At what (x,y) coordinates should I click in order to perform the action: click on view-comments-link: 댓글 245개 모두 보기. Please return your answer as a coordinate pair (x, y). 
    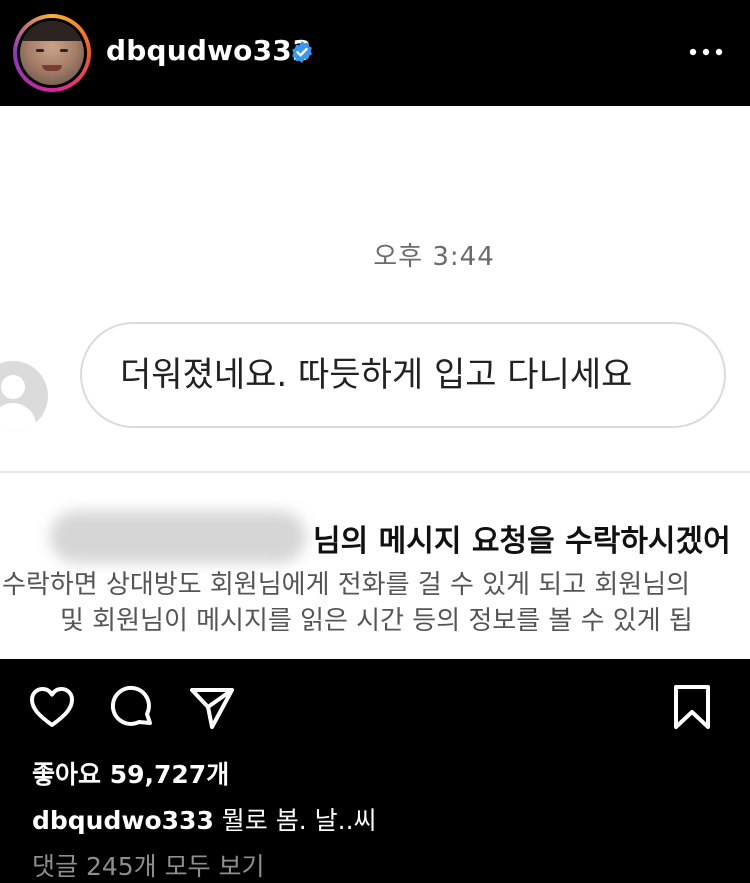
    Looking at the image, I should click on (148, 865).